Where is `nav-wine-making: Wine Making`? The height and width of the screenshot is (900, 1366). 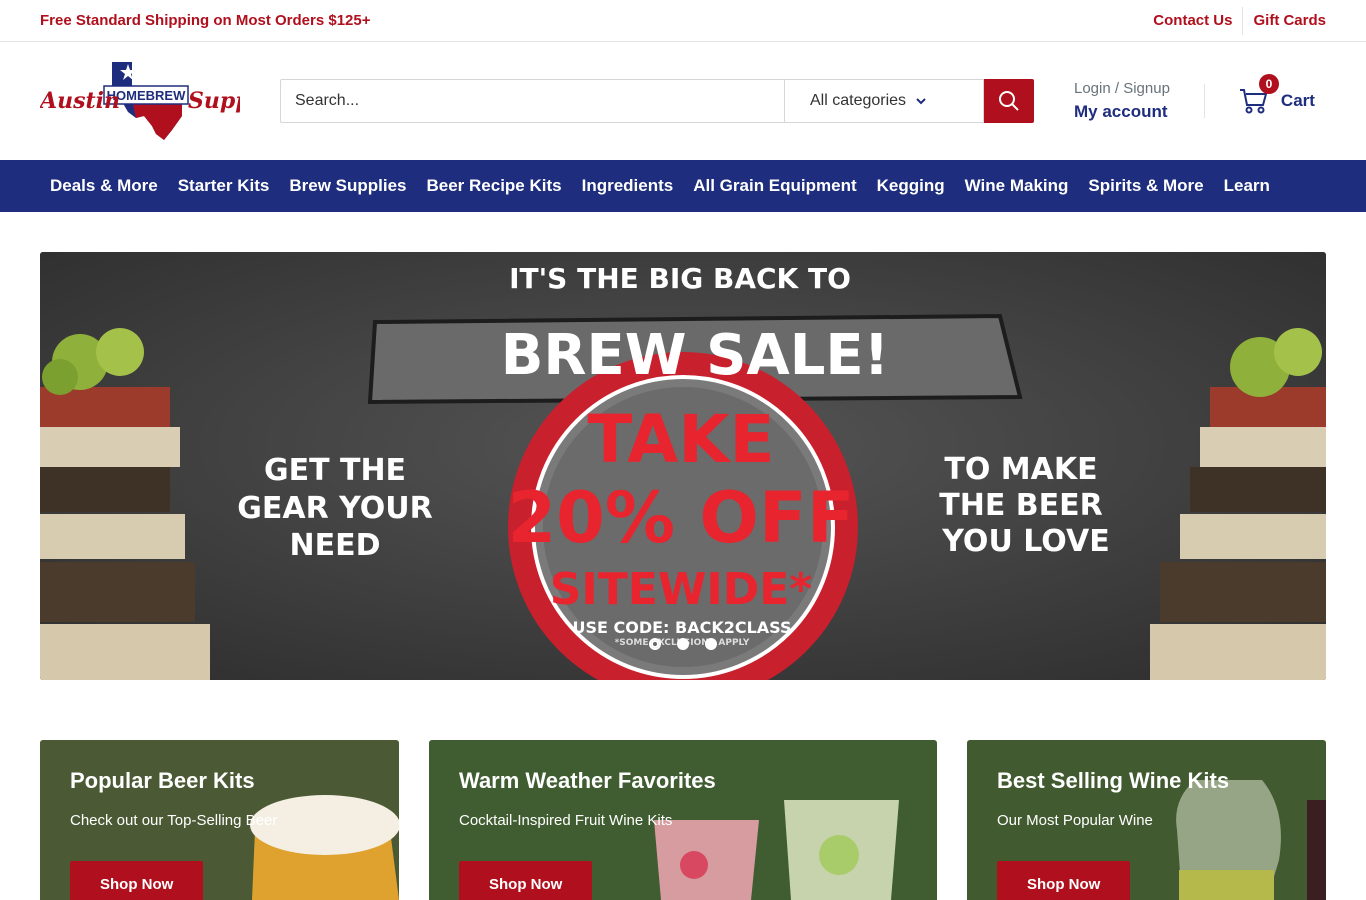 nav-wine-making: Wine Making is located at coordinates (1017, 186).